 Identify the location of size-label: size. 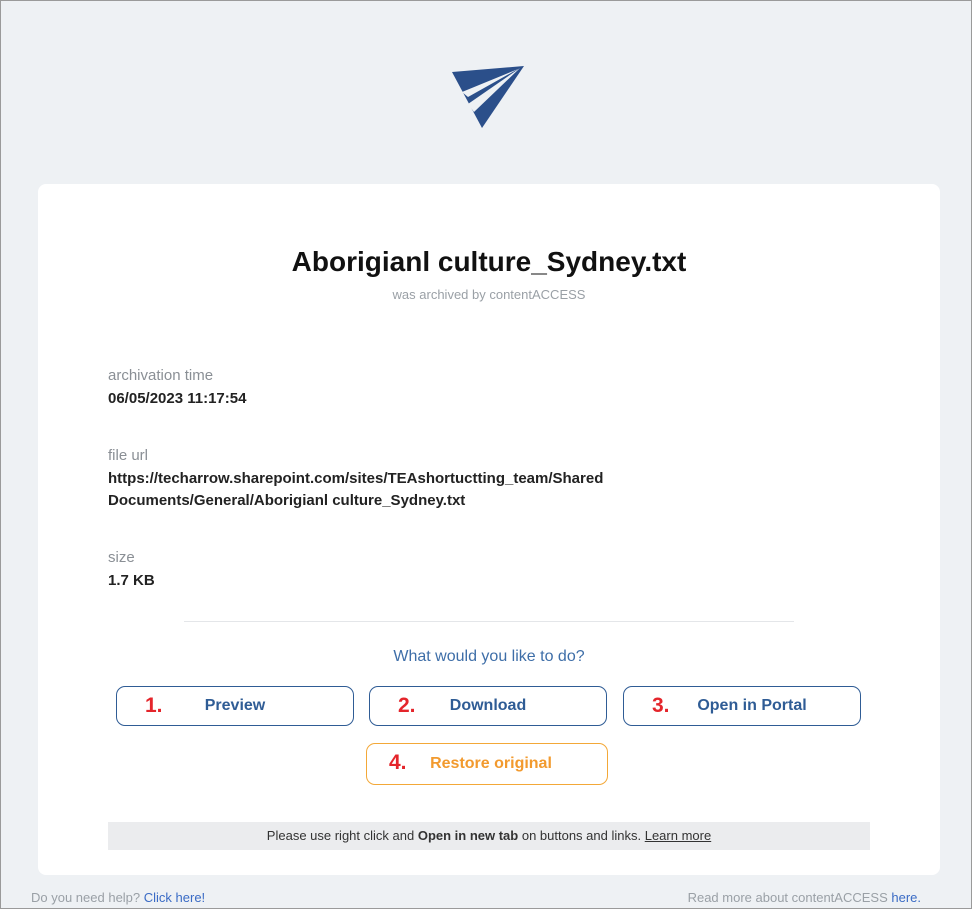
(121, 557).